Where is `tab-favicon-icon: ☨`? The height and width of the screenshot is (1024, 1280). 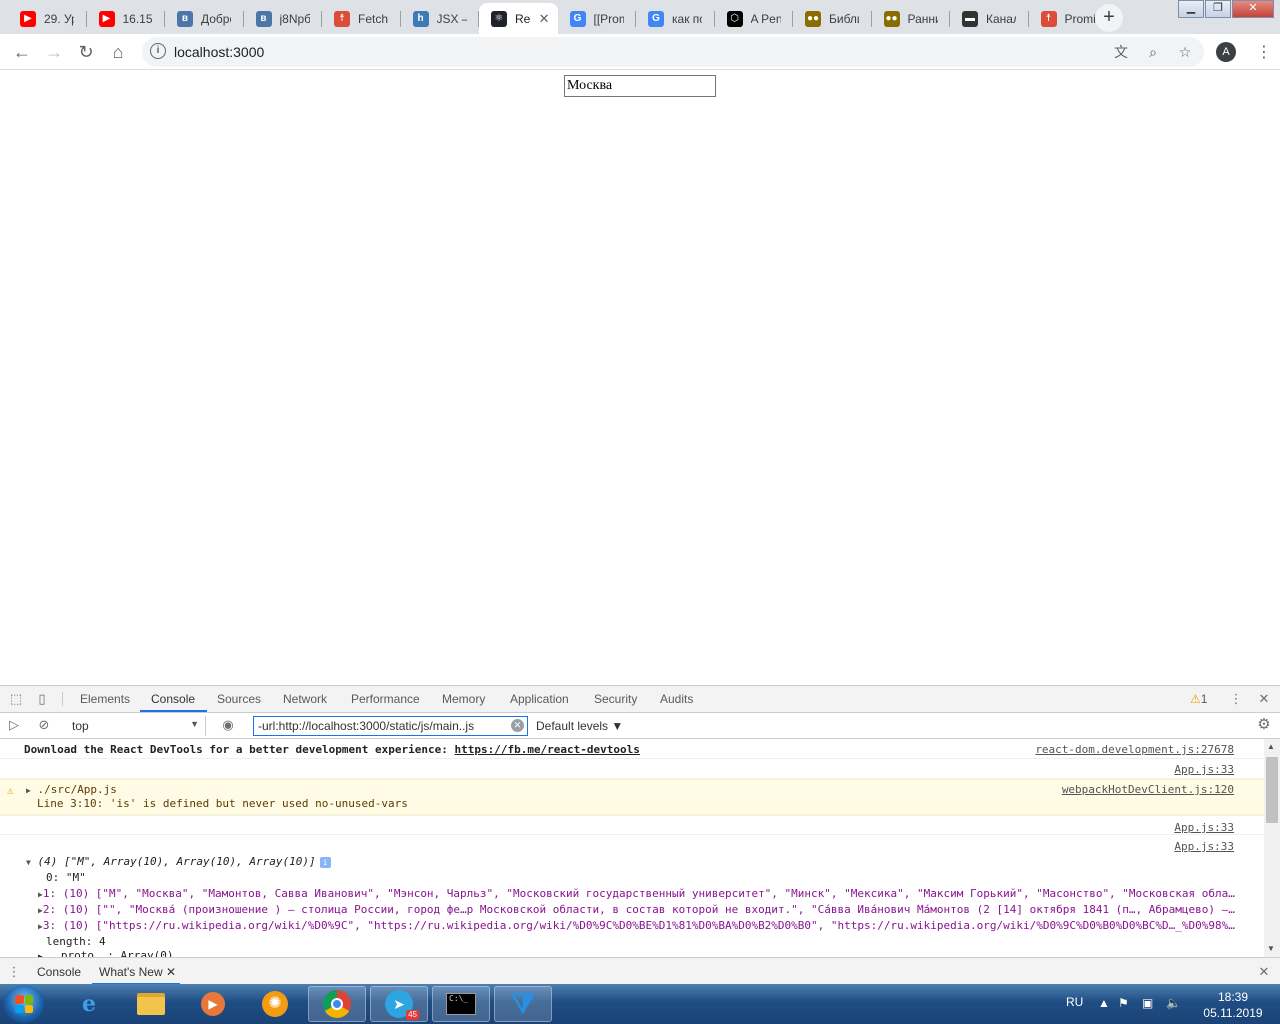 tab-favicon-icon: ☨ is located at coordinates (1048, 18).